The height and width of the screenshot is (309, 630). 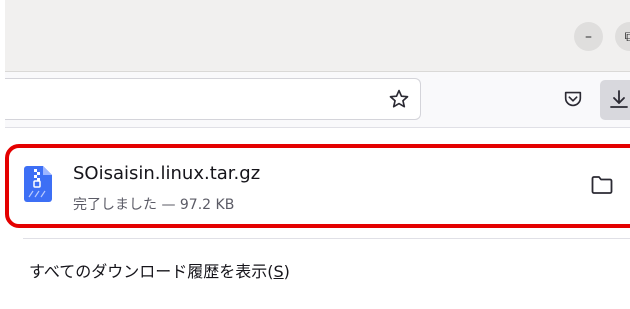 What do you see at coordinates (622, 36) in the screenshot?
I see `restore-button: ⧉` at bounding box center [622, 36].